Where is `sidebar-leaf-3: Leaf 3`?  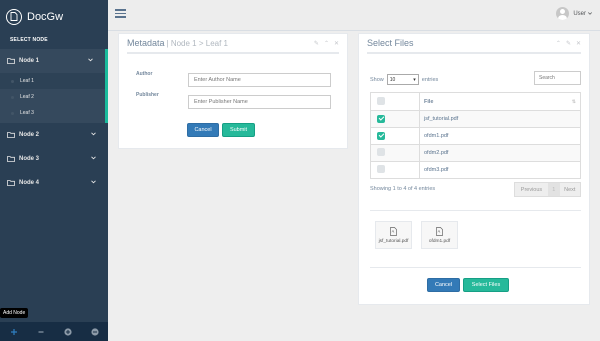
sidebar-leaf-3: Leaf 3 is located at coordinates (52, 113).